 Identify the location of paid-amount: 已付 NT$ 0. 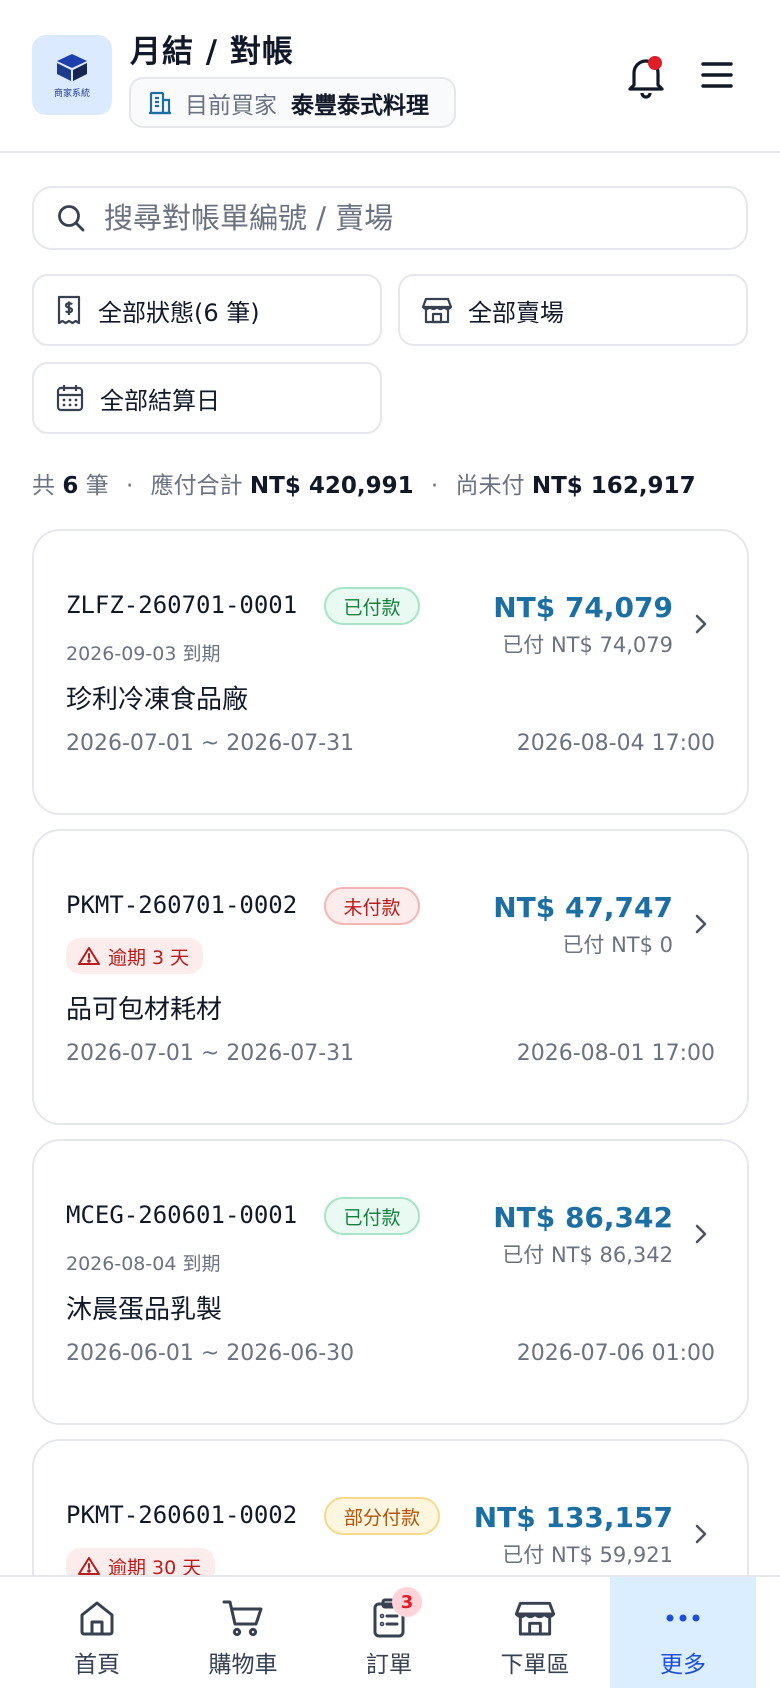
(617, 945).